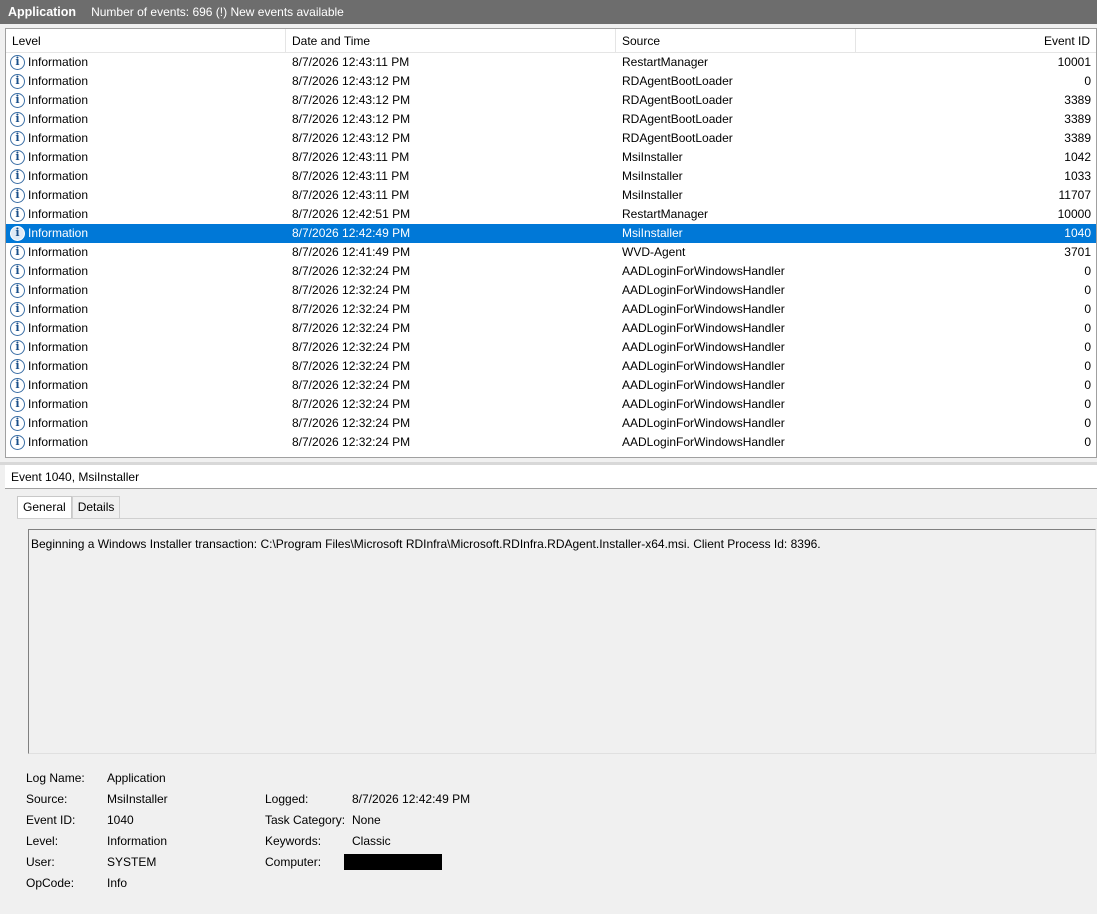 The height and width of the screenshot is (914, 1097). I want to click on column-header-event-id: Event ID, so click(976, 41).